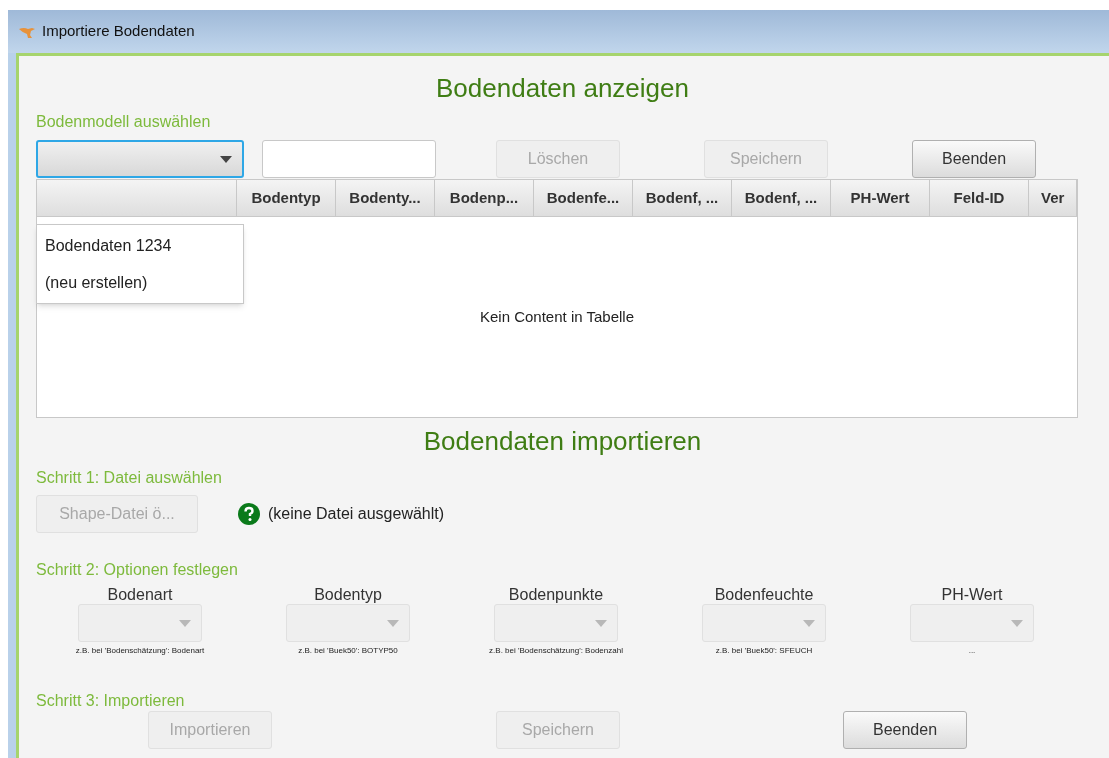 Image resolution: width=1109 pixels, height=758 pixels. I want to click on step-label: Schritt 1: Datei auswählen, so click(129, 478).